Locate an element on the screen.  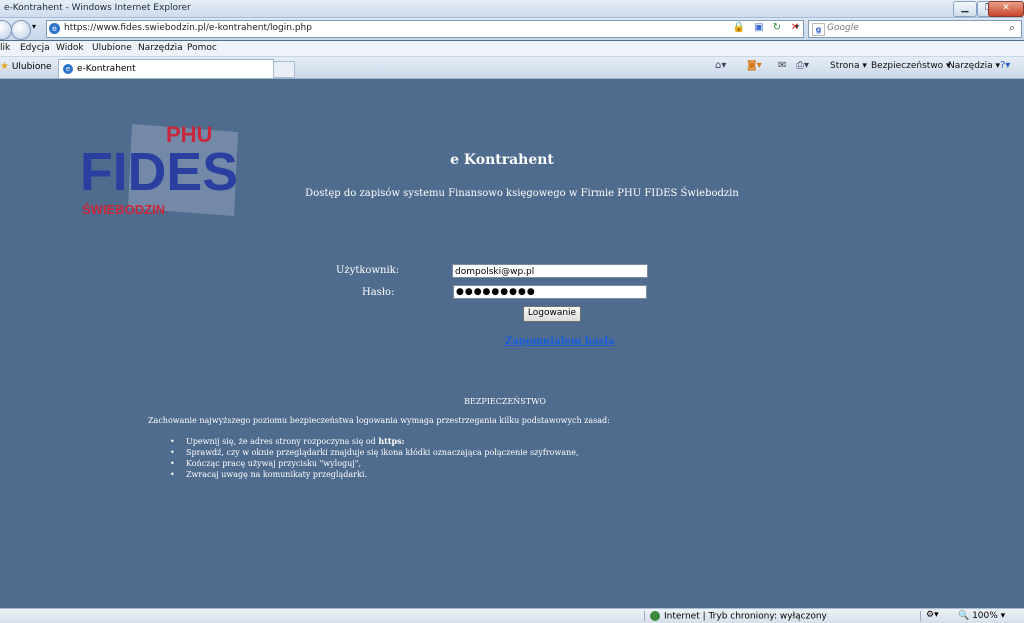
search-box: g Google ⌕ is located at coordinates (915, 29).